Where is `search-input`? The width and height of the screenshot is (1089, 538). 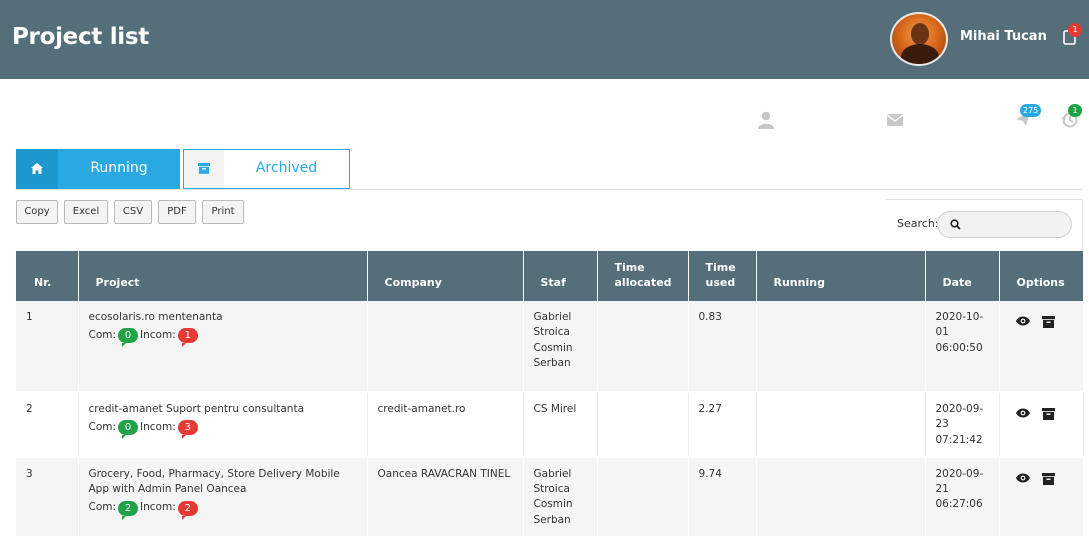 search-input is located at coordinates (1004, 224).